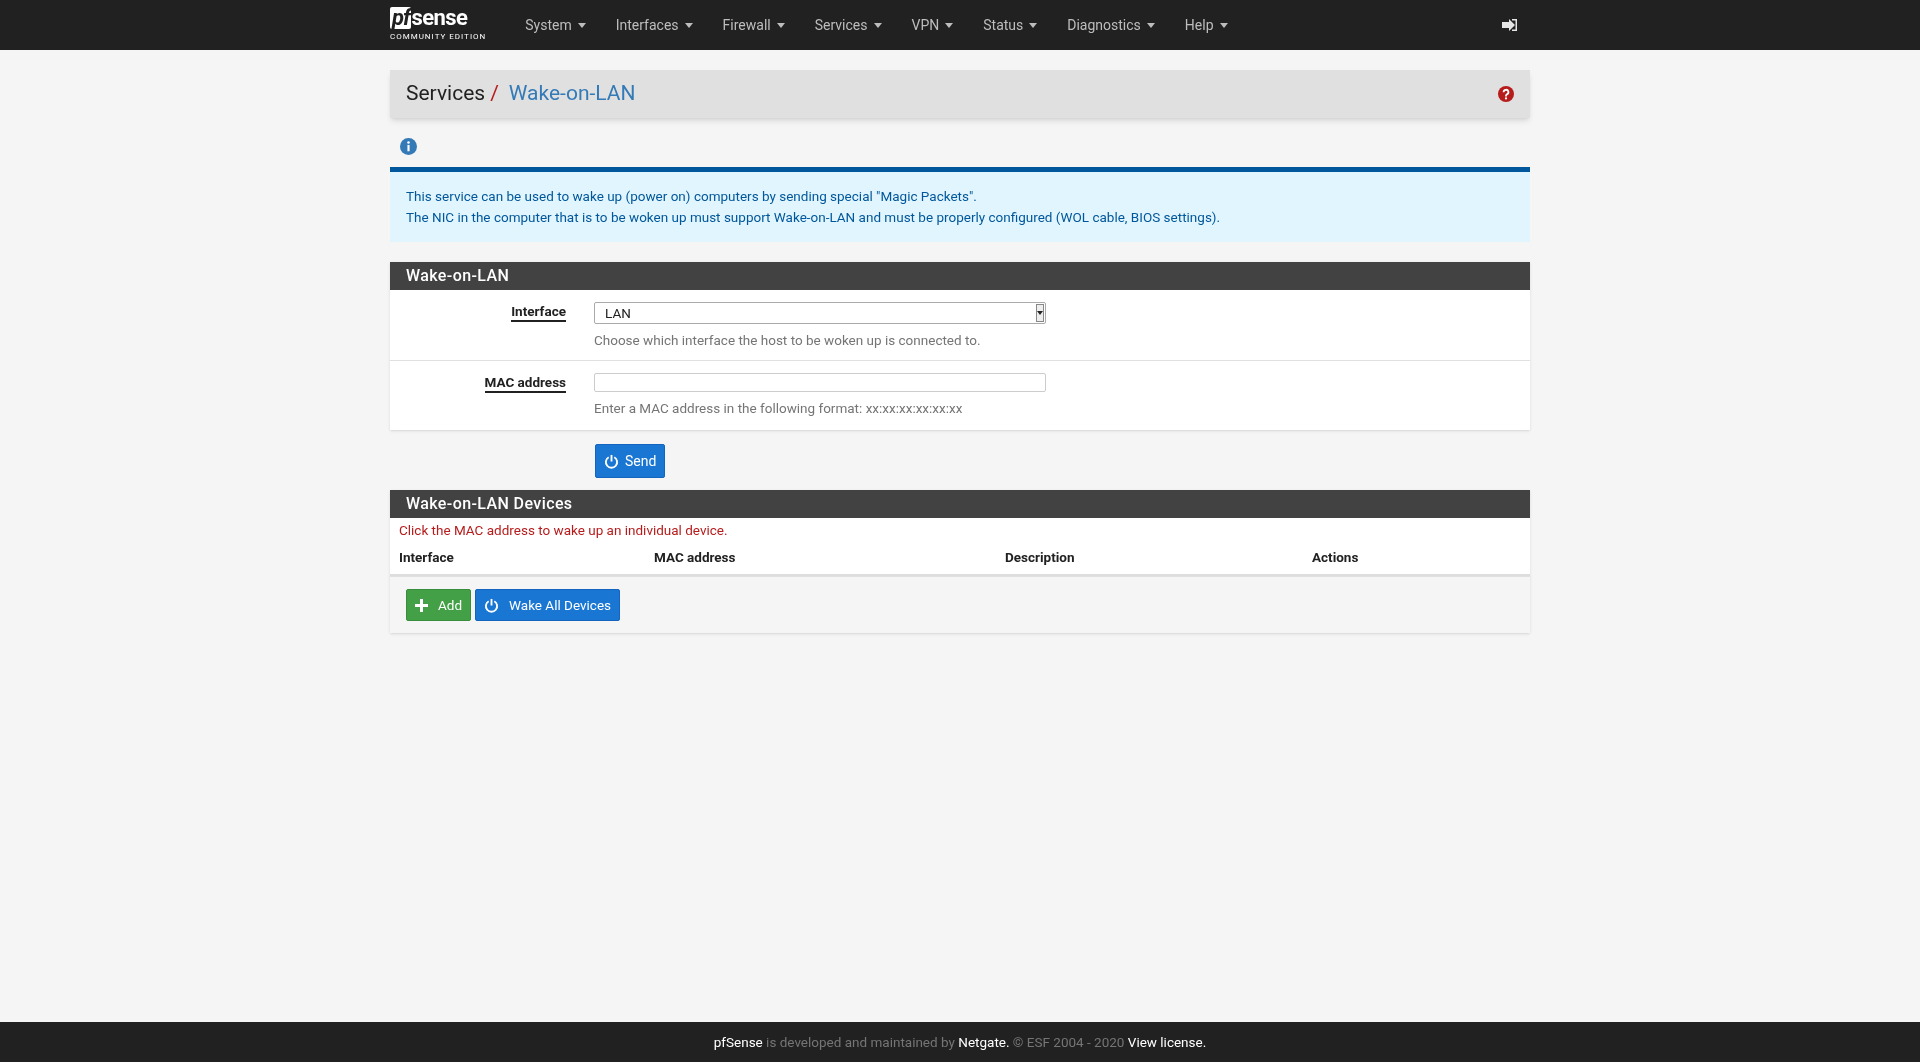  Describe the element at coordinates (1111, 25) in the screenshot. I see `nav-menu: Diagnostics` at that location.